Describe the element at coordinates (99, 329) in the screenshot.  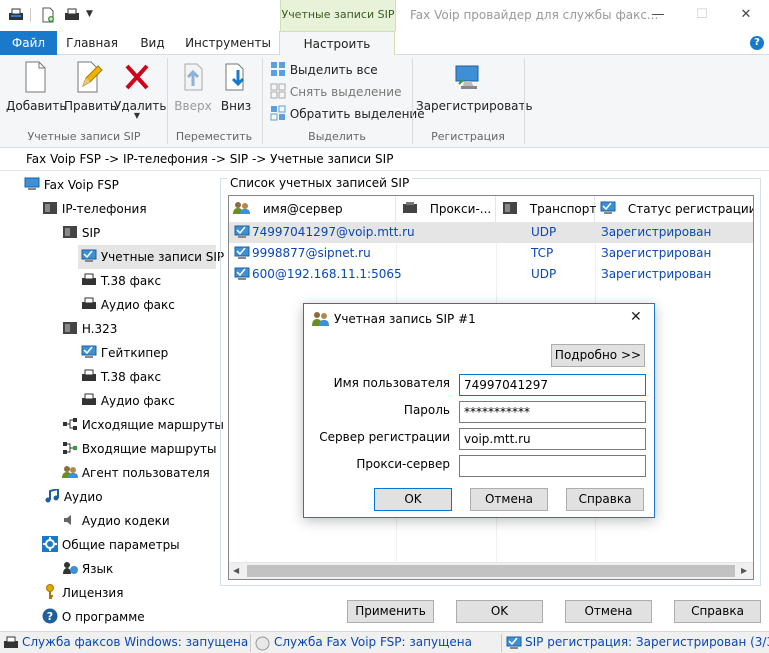
I see `tree-label: H.323` at that location.